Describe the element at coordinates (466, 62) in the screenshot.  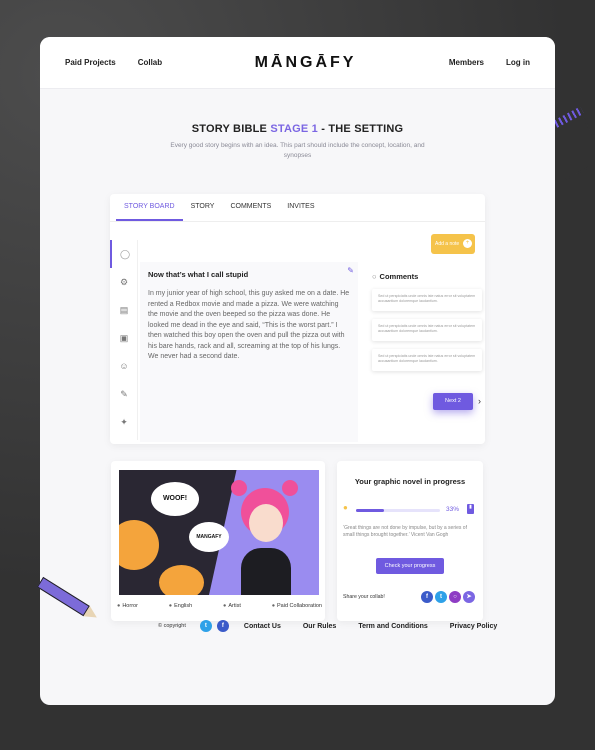
I see `nav-members: Members` at that location.